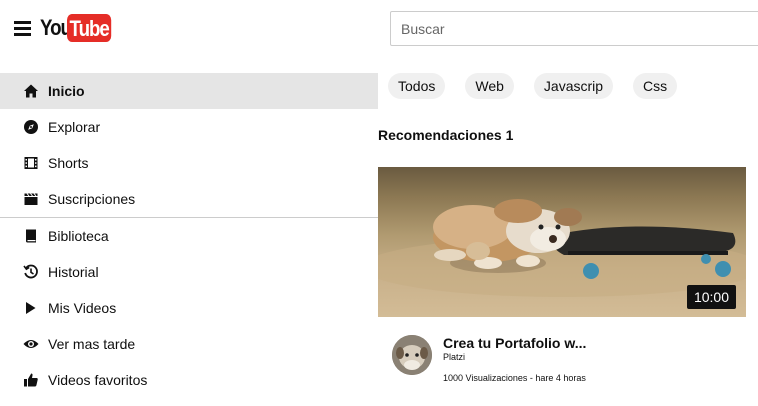  Describe the element at coordinates (189, 308) in the screenshot. I see `sidebar-item-mis-videos: Mis Videos` at that location.